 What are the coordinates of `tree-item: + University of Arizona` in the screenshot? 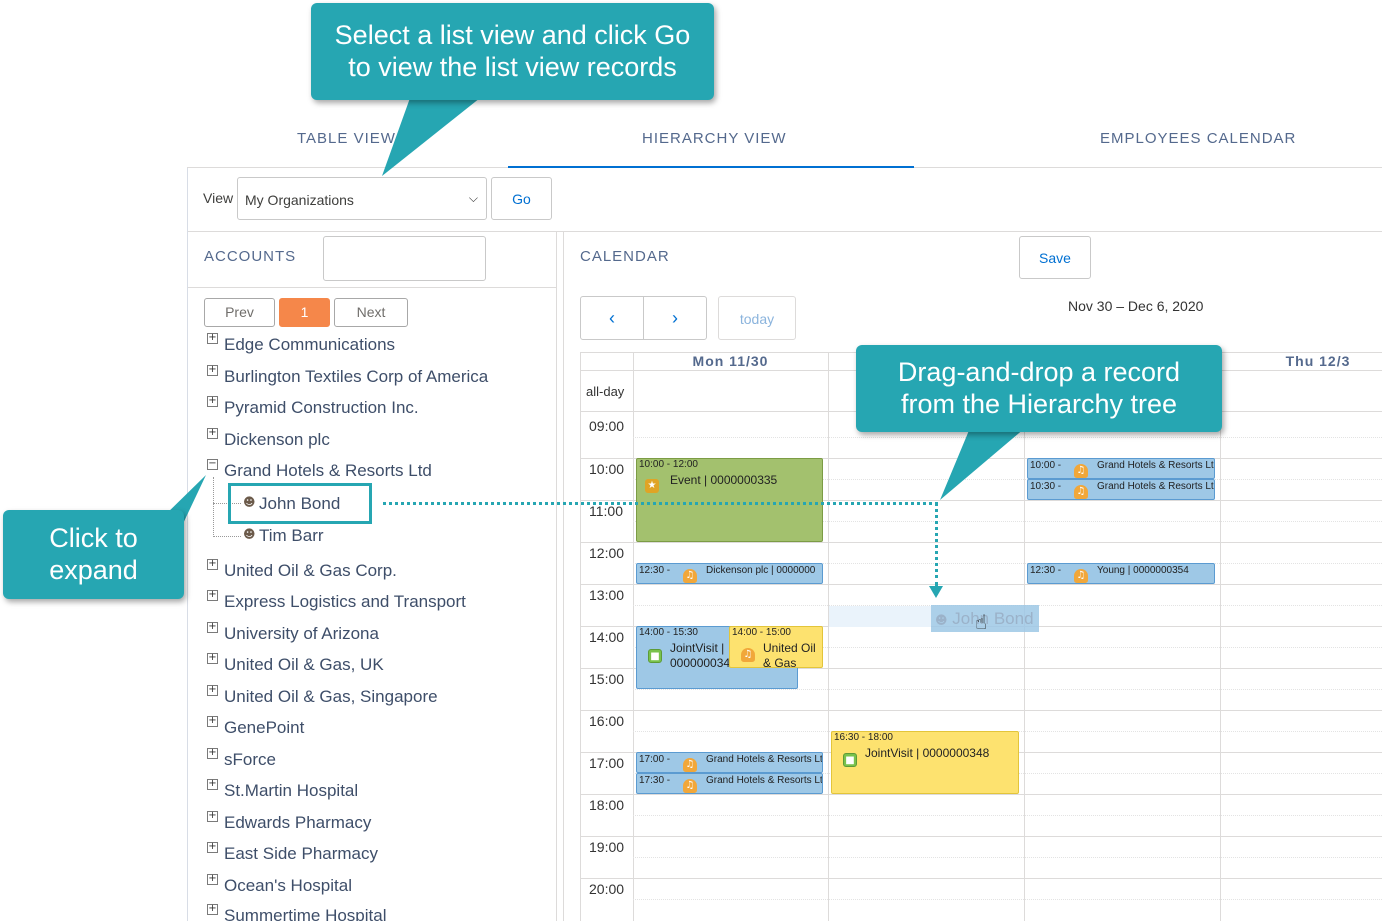 It's located at (293, 633).